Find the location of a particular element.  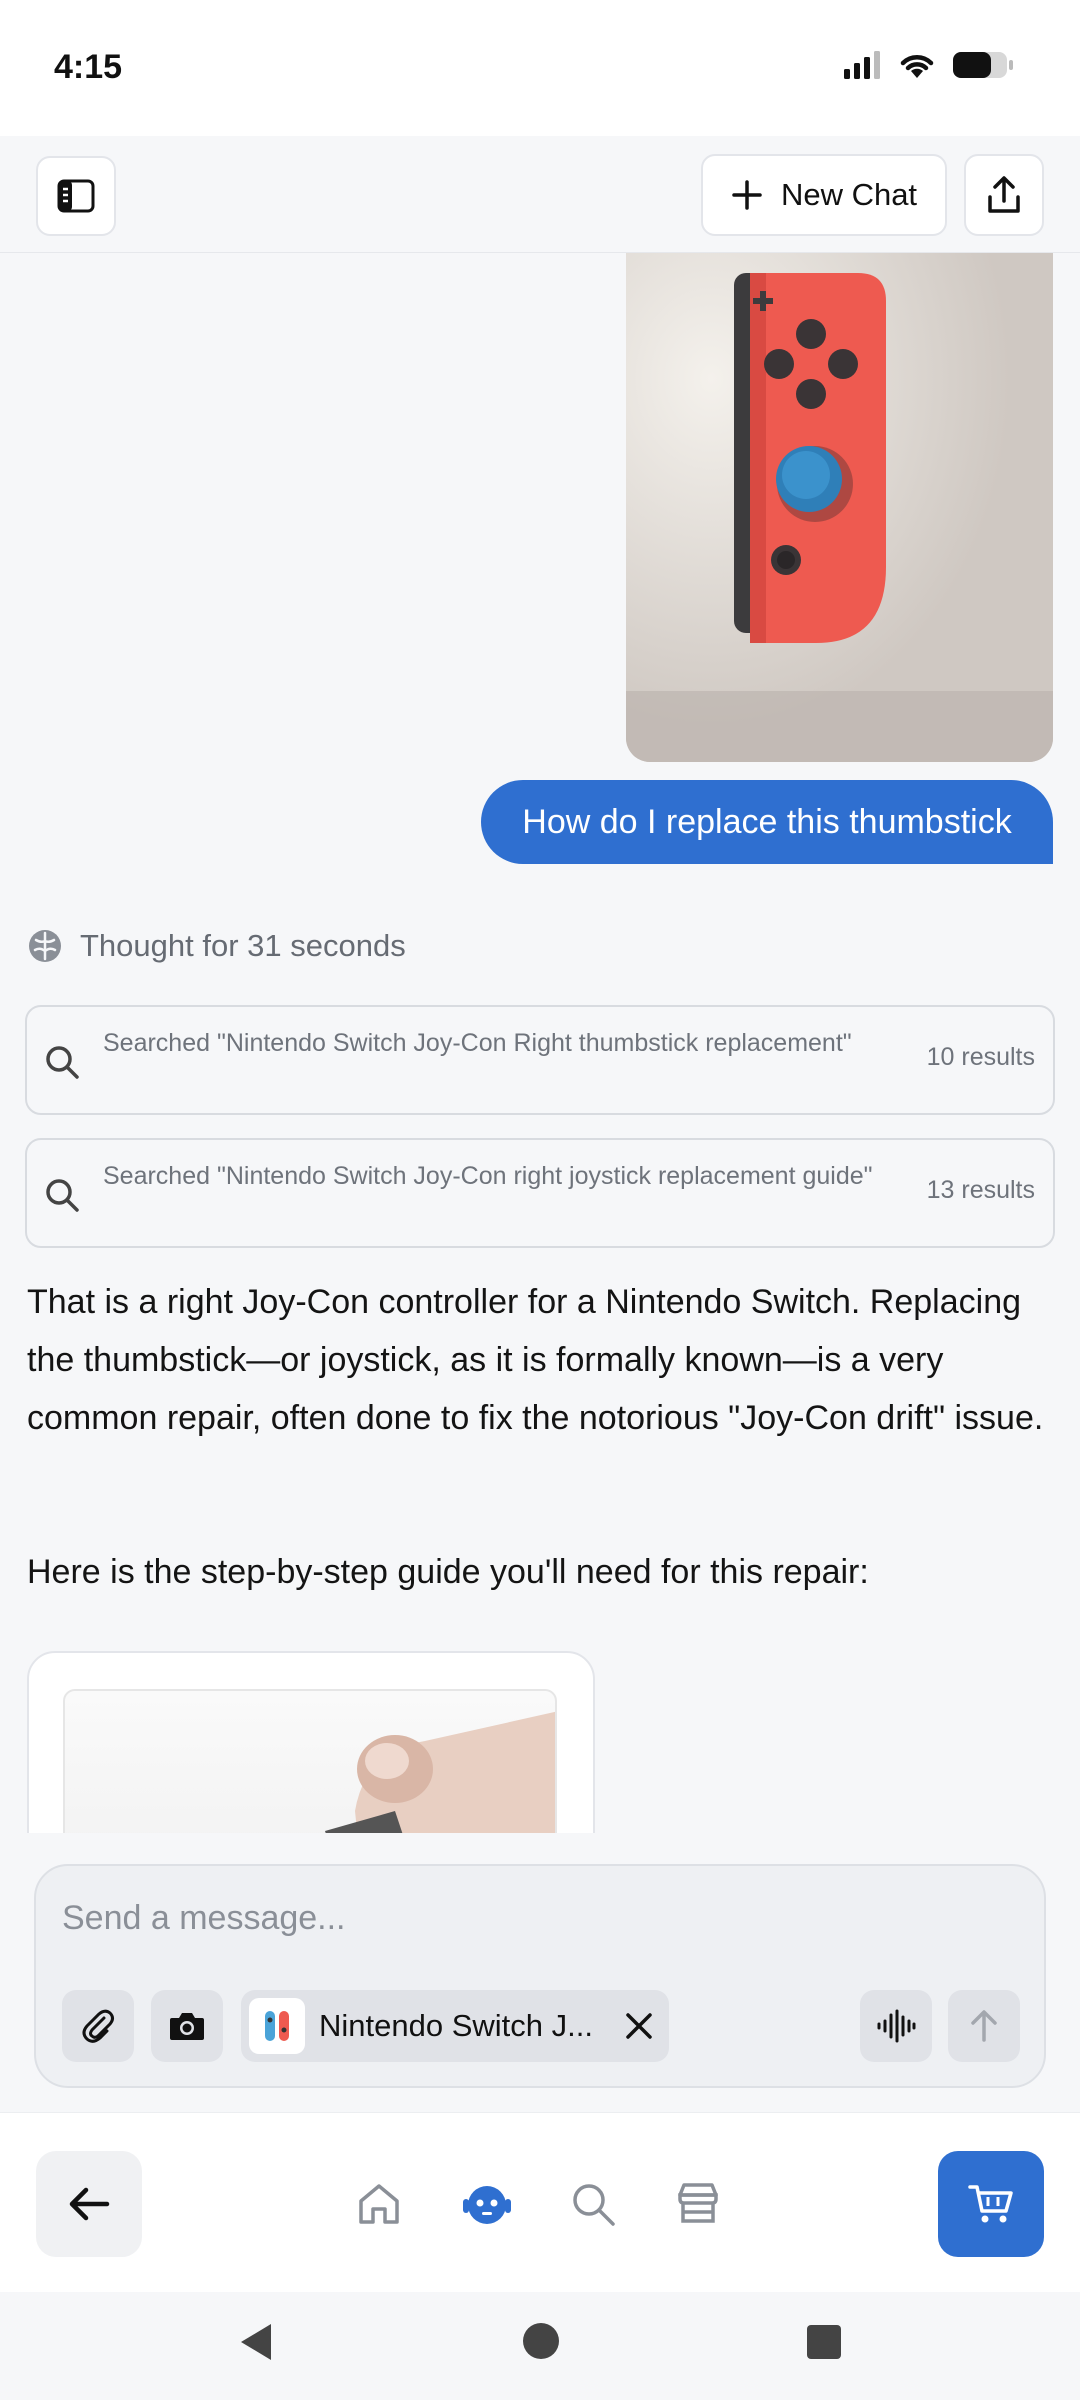

status-time: 4:15 is located at coordinates (88, 67).